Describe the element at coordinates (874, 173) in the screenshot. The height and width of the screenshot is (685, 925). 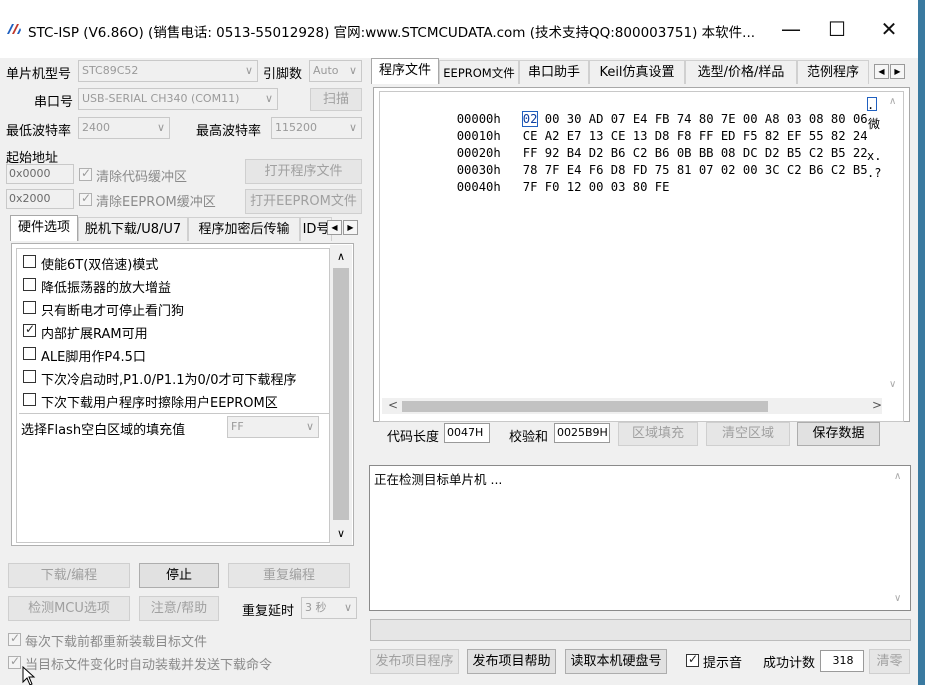
I see `hex-ascii: .?` at that location.